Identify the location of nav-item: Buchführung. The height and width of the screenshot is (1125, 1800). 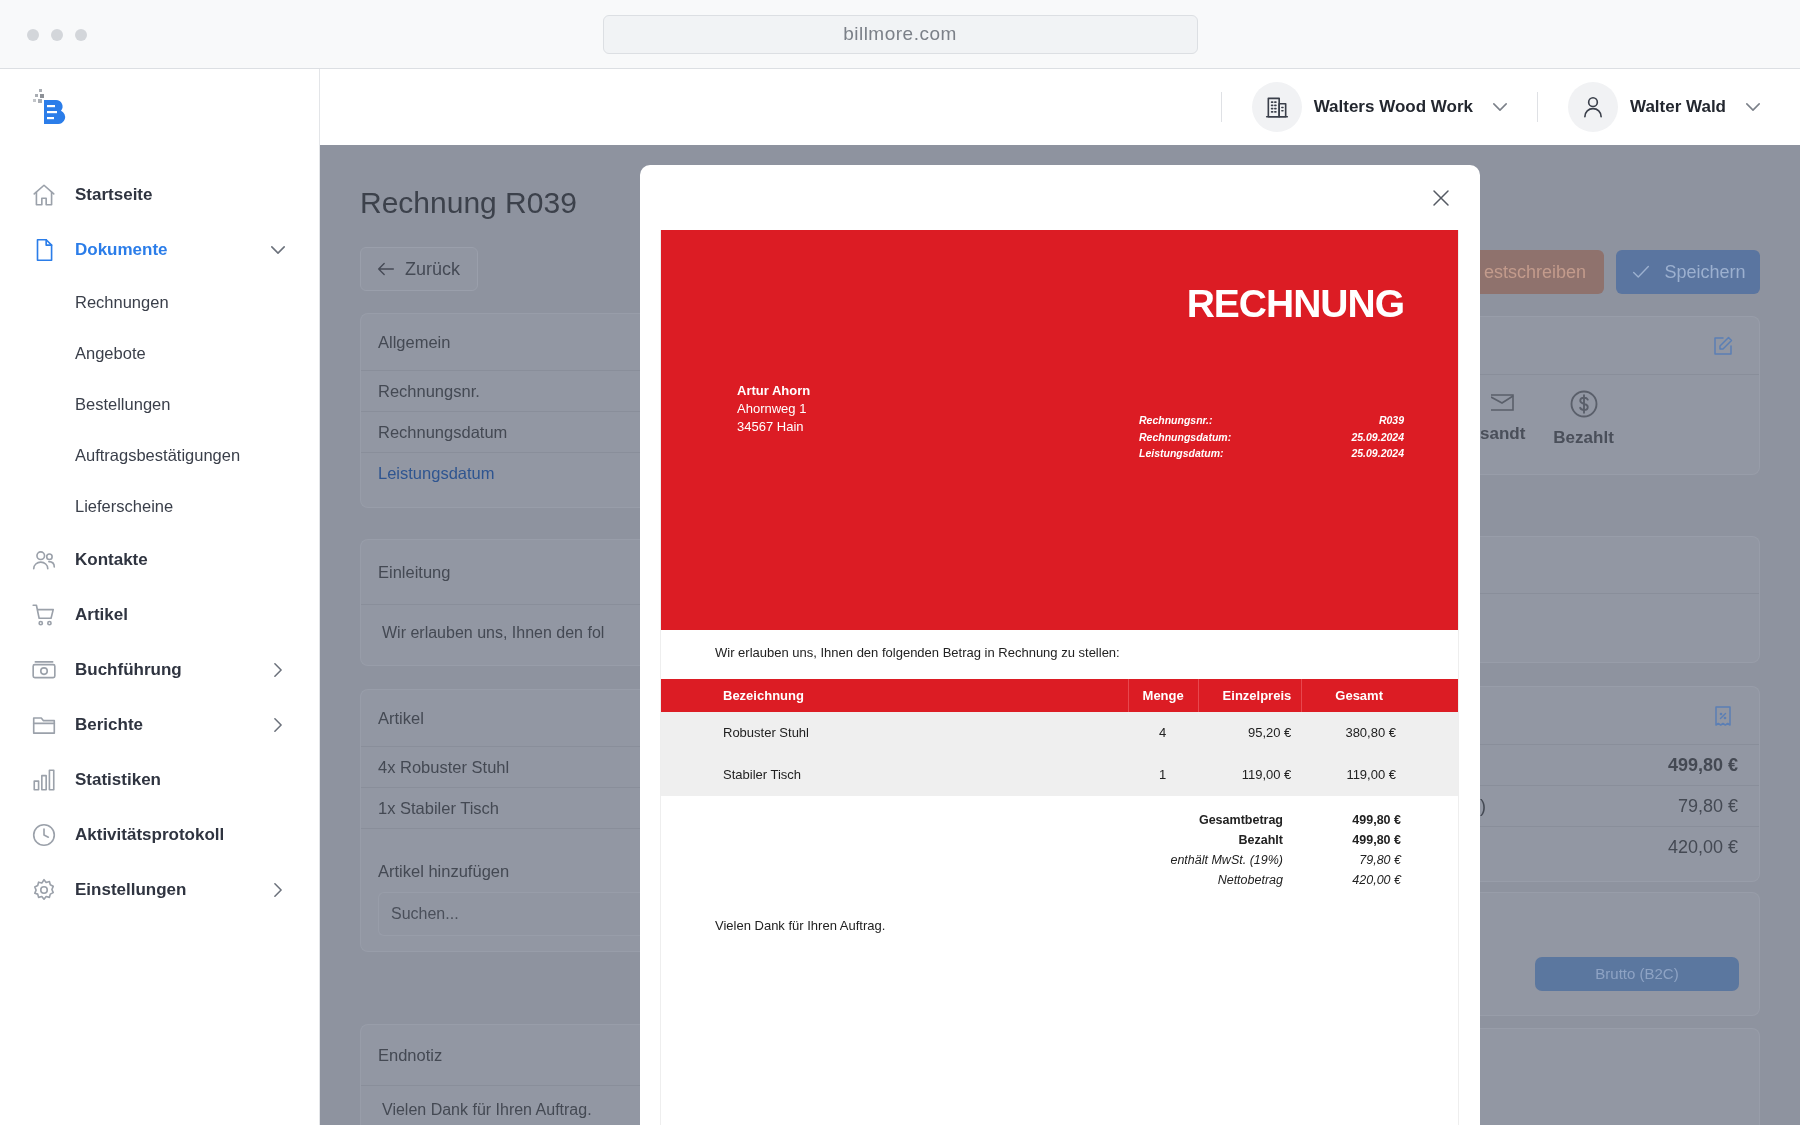
(159, 669).